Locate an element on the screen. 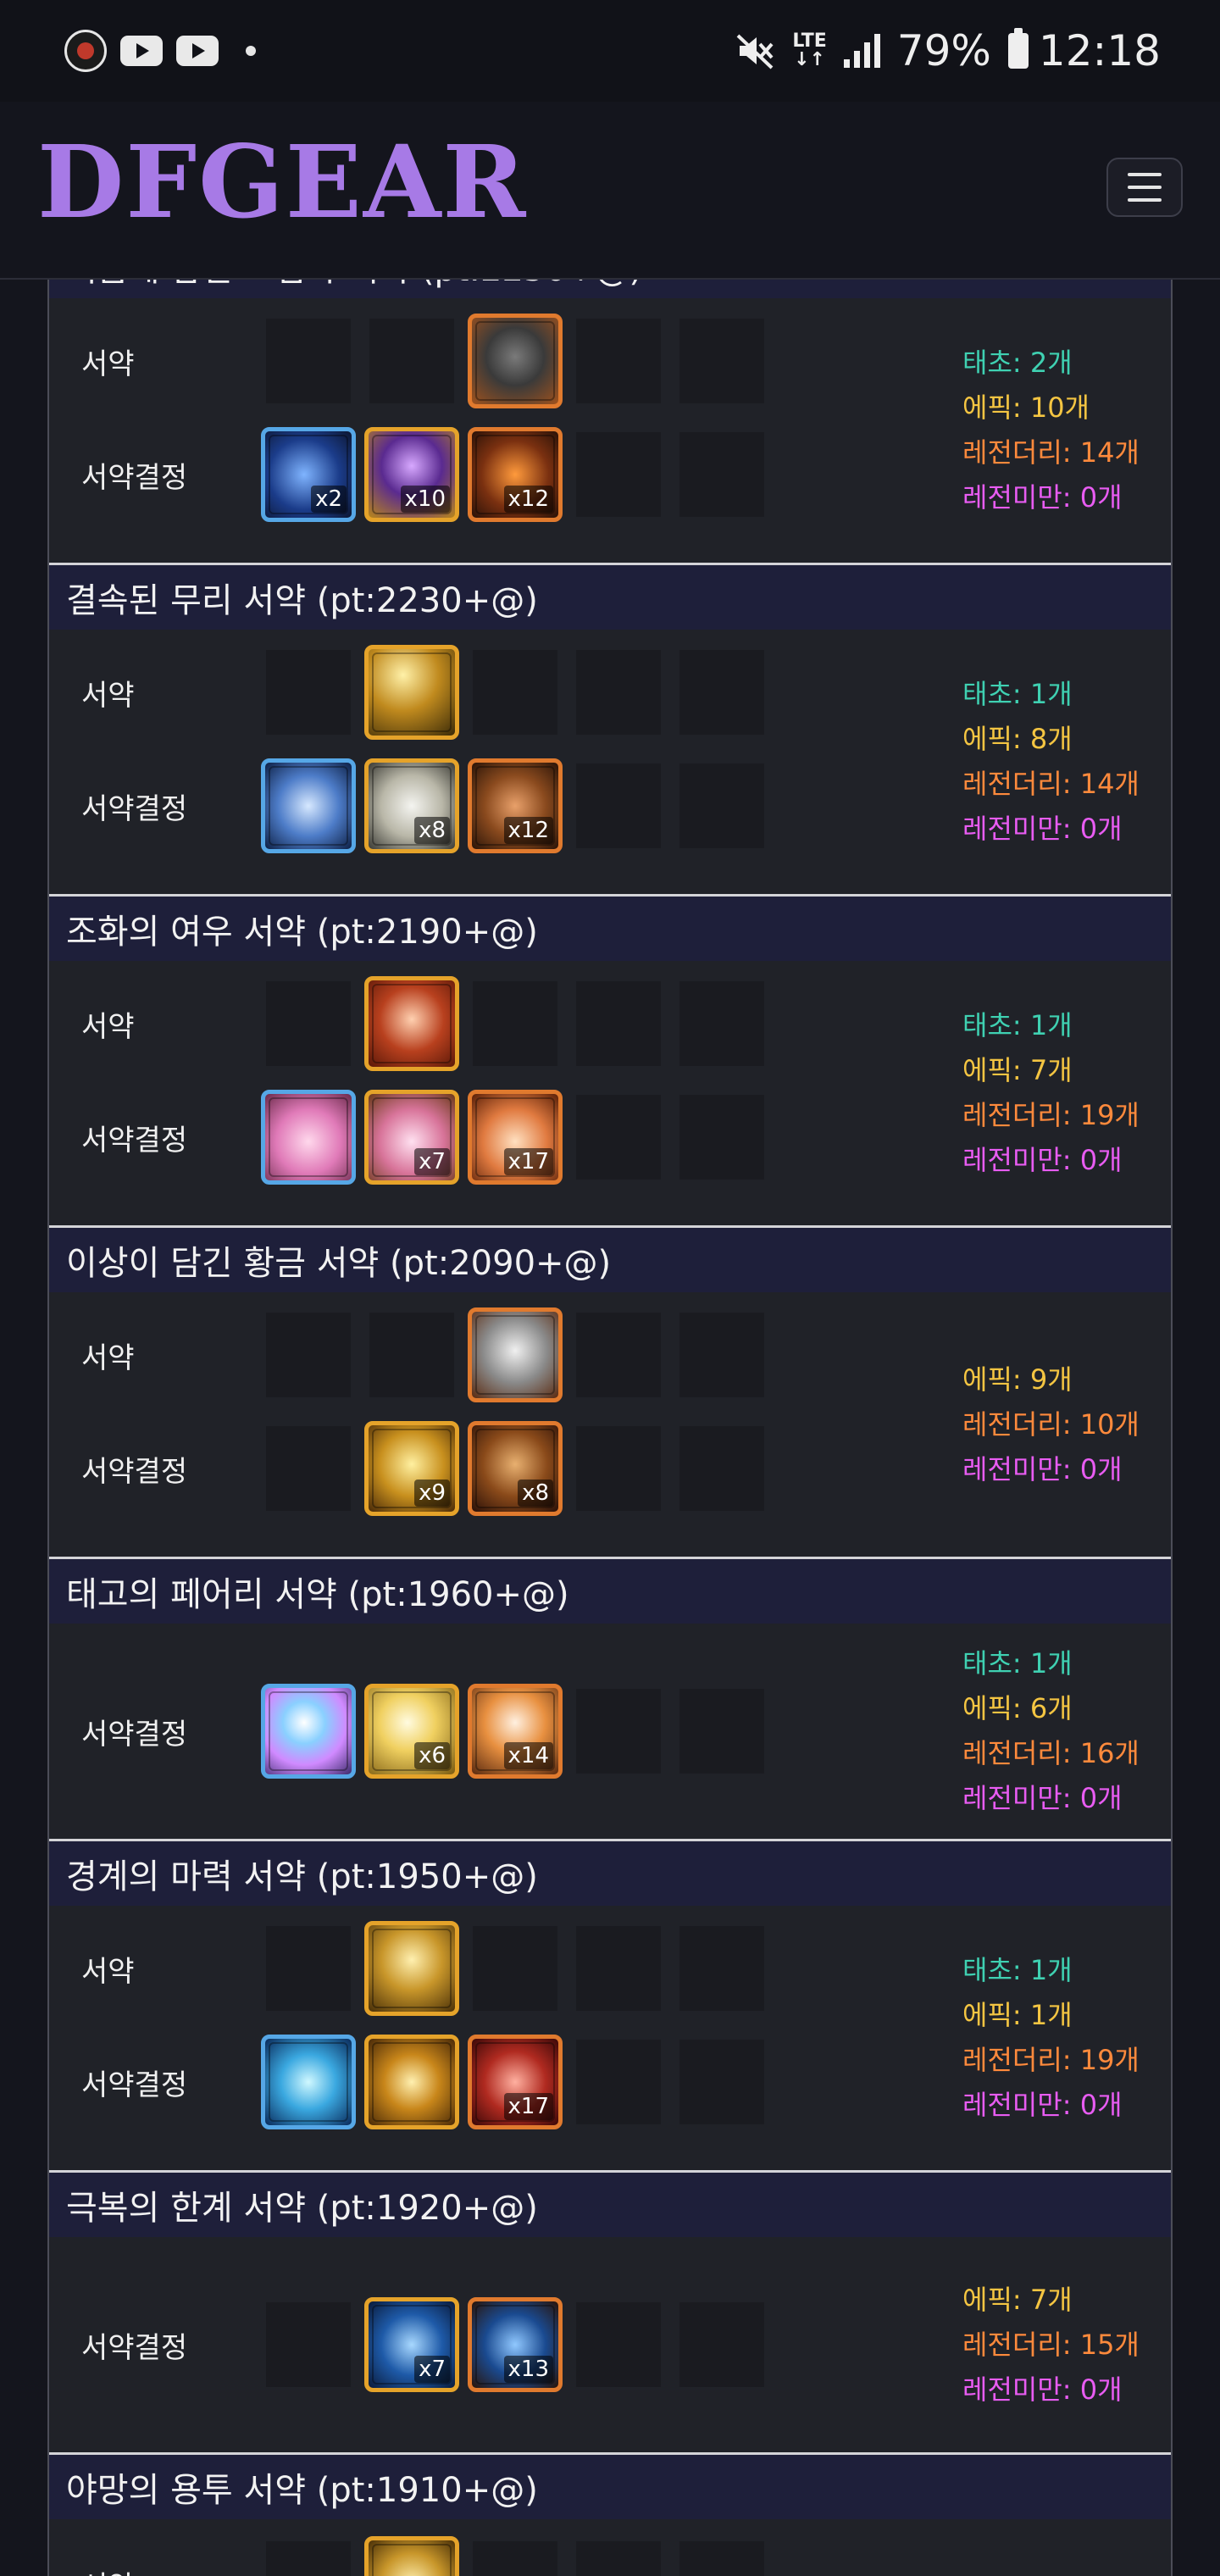 This screenshot has width=1220, height=2576. item-slot: x13 is located at coordinates (515, 2344).